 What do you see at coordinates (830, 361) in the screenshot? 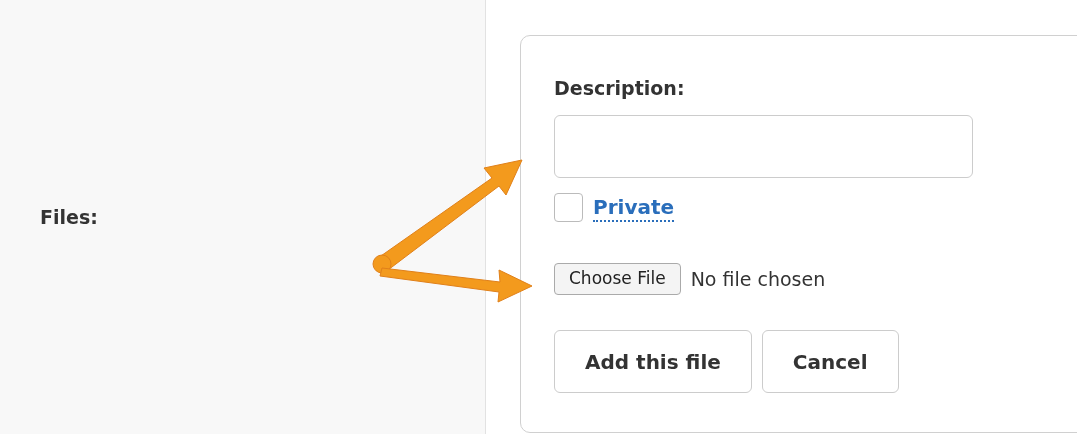
I see `cancel-button: Cancel` at bounding box center [830, 361].